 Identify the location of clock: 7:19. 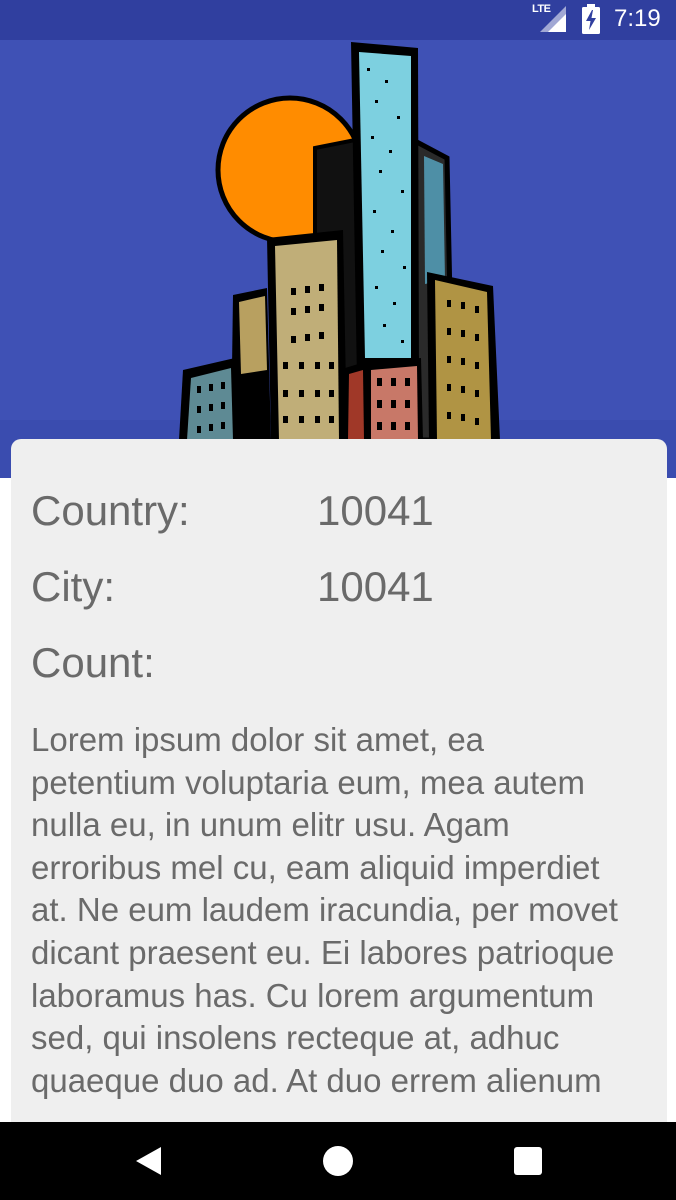
(637, 18).